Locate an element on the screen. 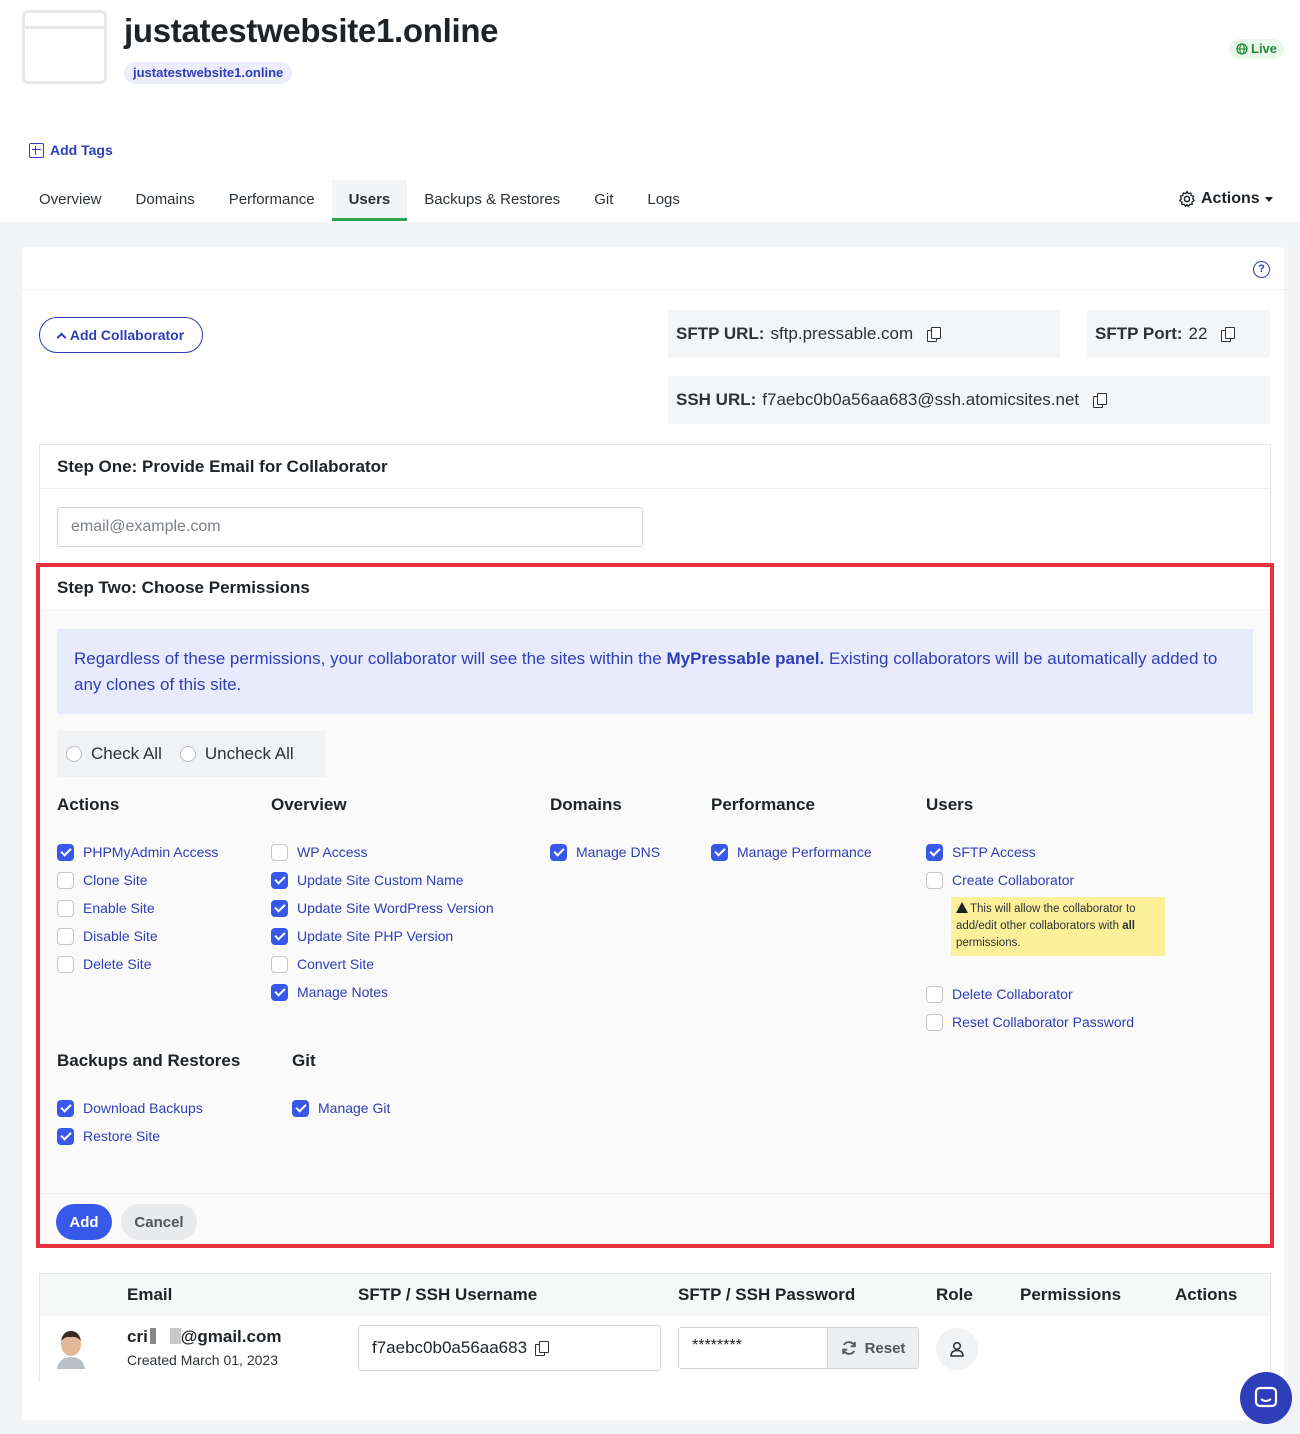 This screenshot has height=1434, width=1300. add-tags-label: Add Tags is located at coordinates (81, 150).